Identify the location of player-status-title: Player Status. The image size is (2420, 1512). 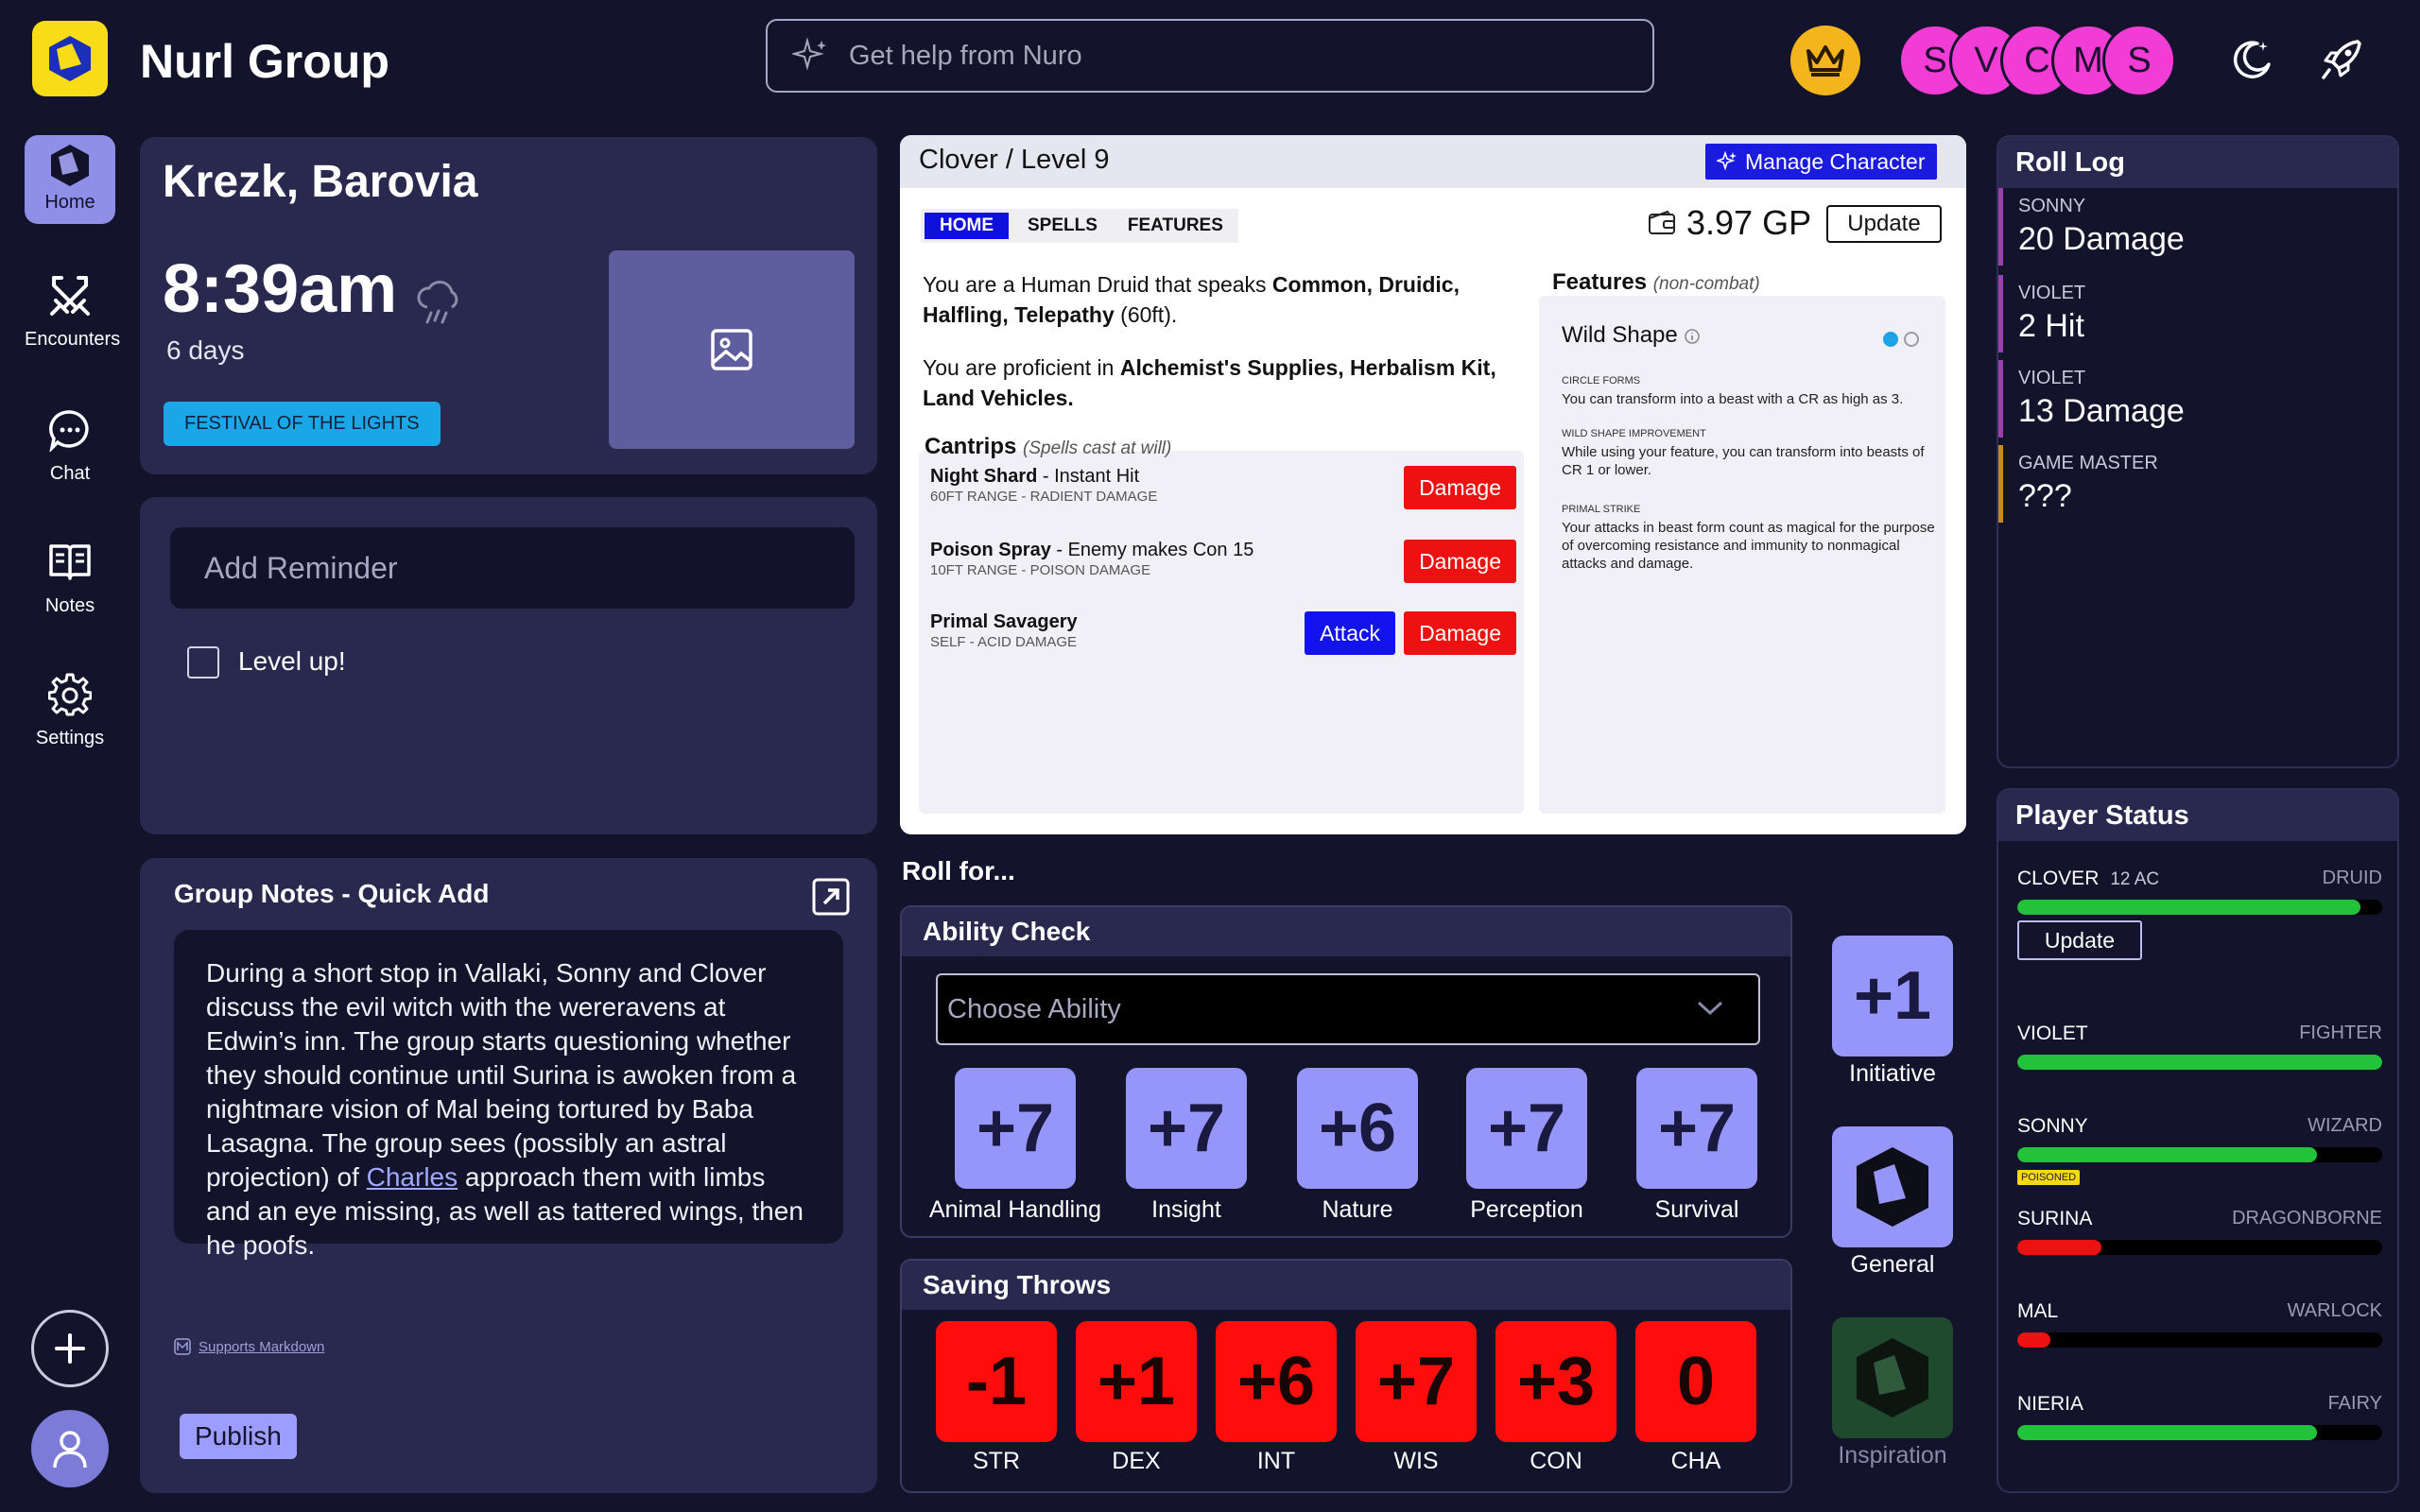
(2197, 815).